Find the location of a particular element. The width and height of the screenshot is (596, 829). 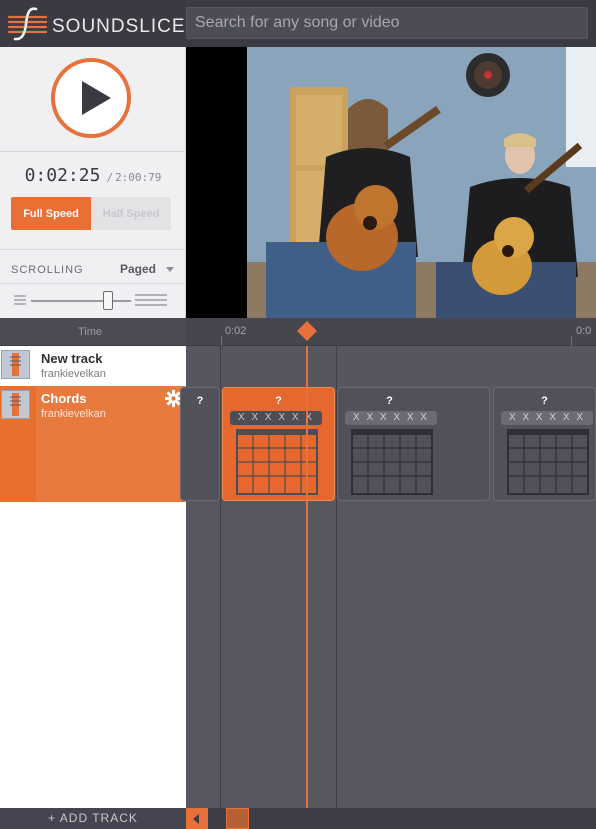

chord-box: ? is located at coordinates (200, 444).